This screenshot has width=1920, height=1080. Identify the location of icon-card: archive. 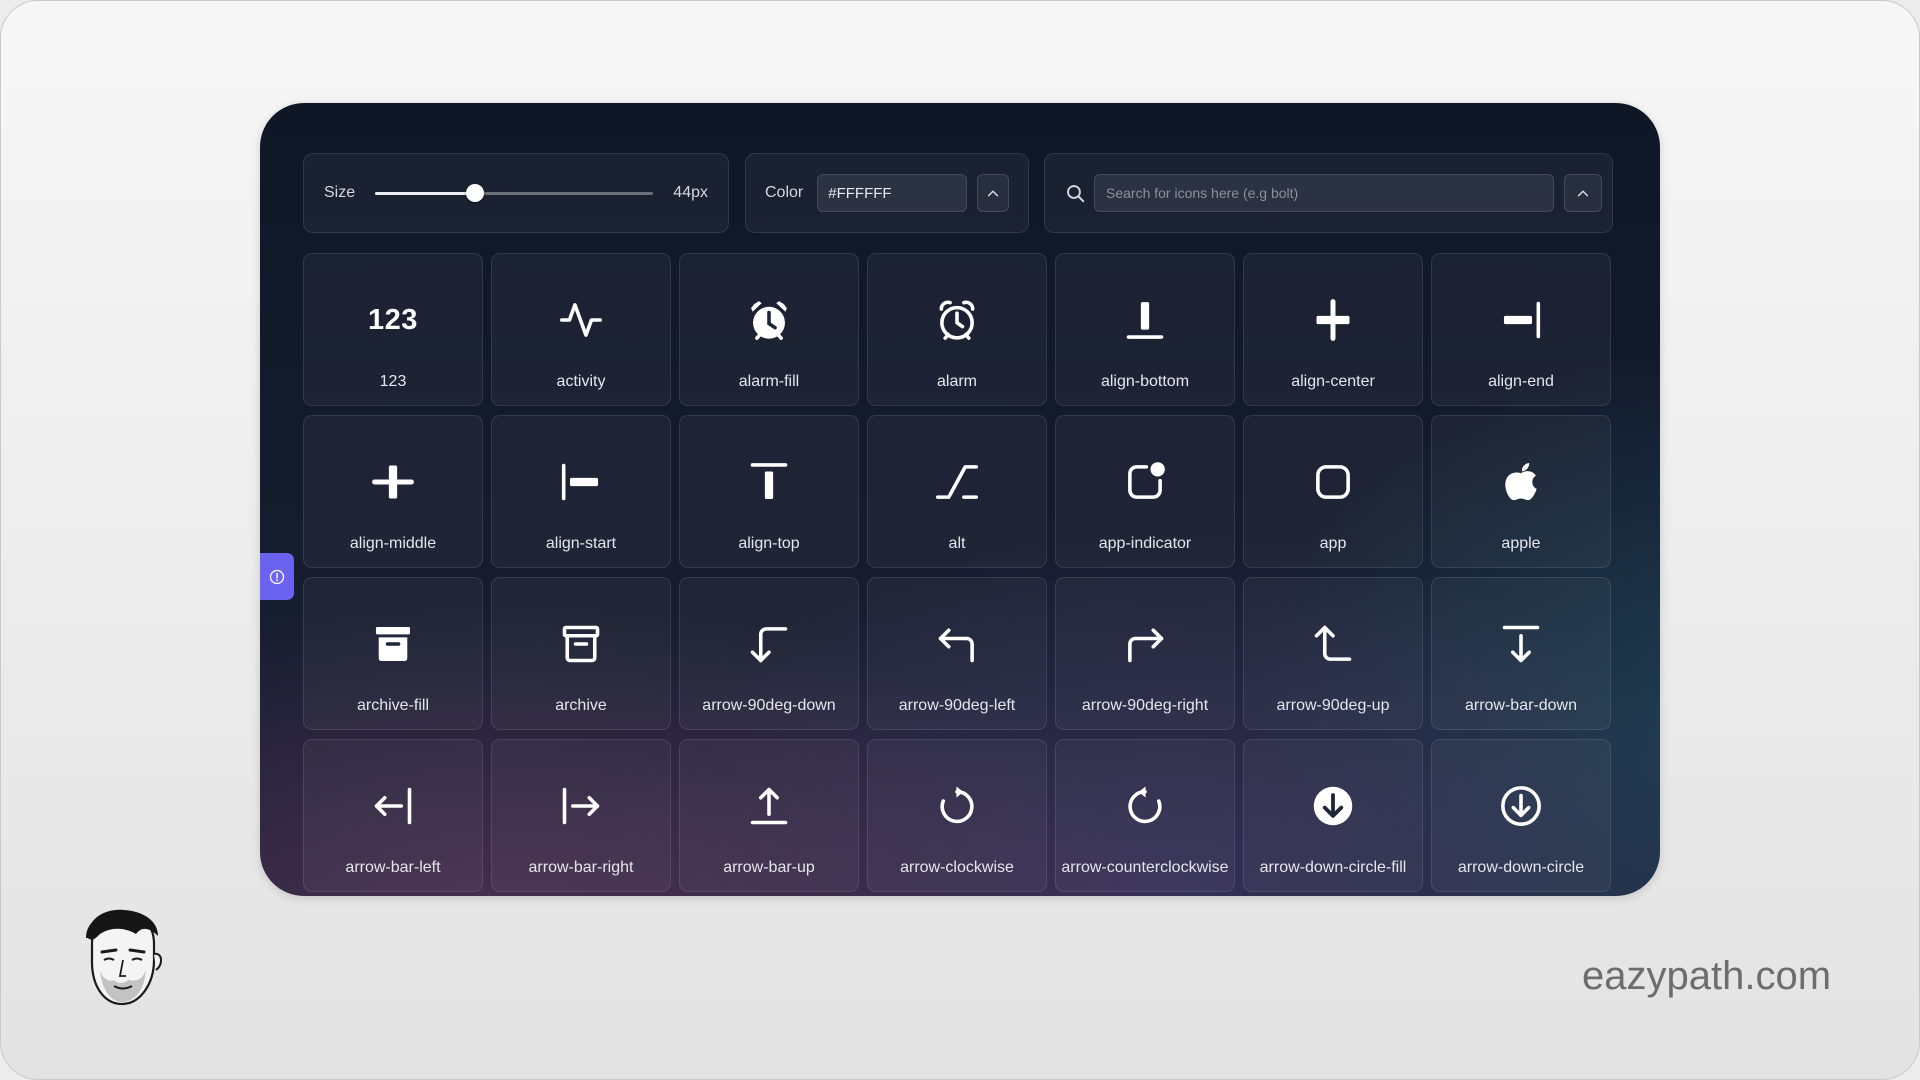
(581, 653).